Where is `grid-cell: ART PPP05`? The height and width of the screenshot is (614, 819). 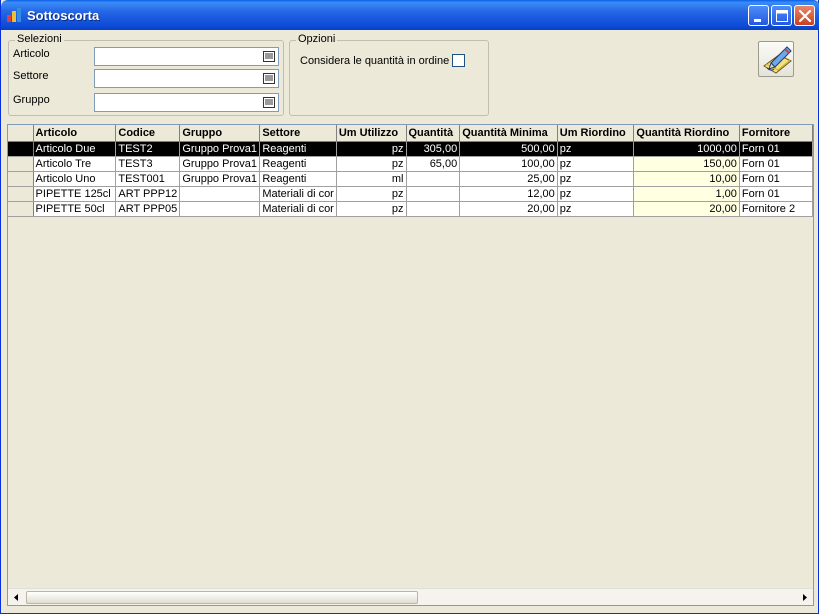 grid-cell: ART PPP05 is located at coordinates (148, 209).